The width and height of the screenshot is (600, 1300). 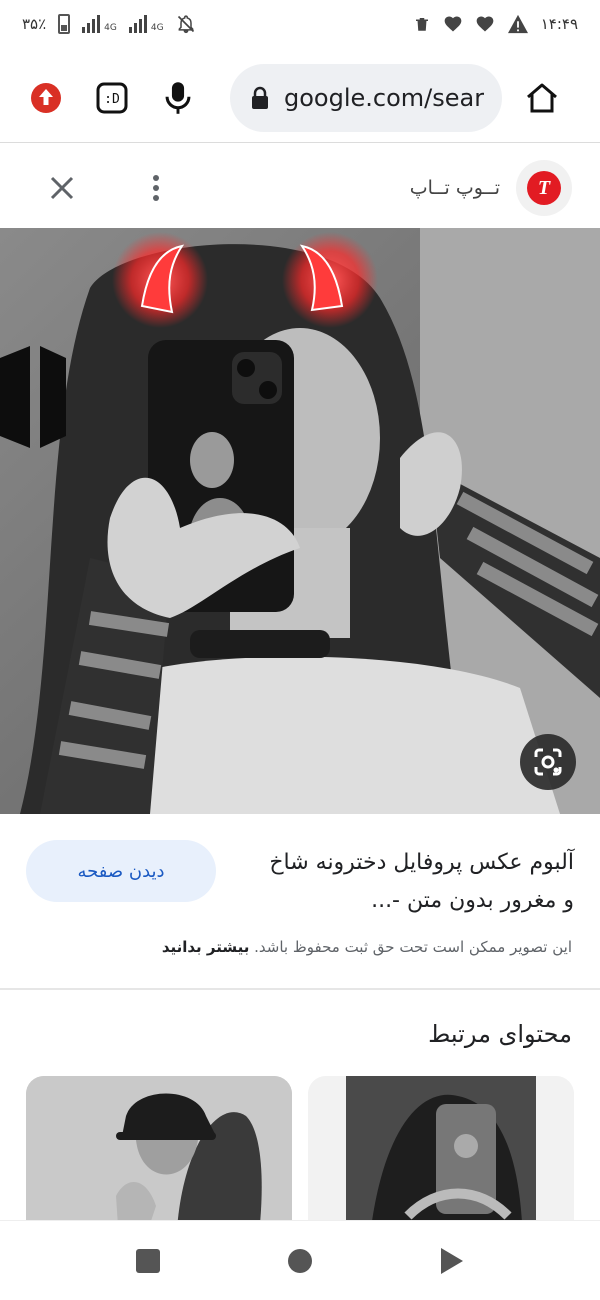 I want to click on trash-notification-icon, so click(x=421, y=24).